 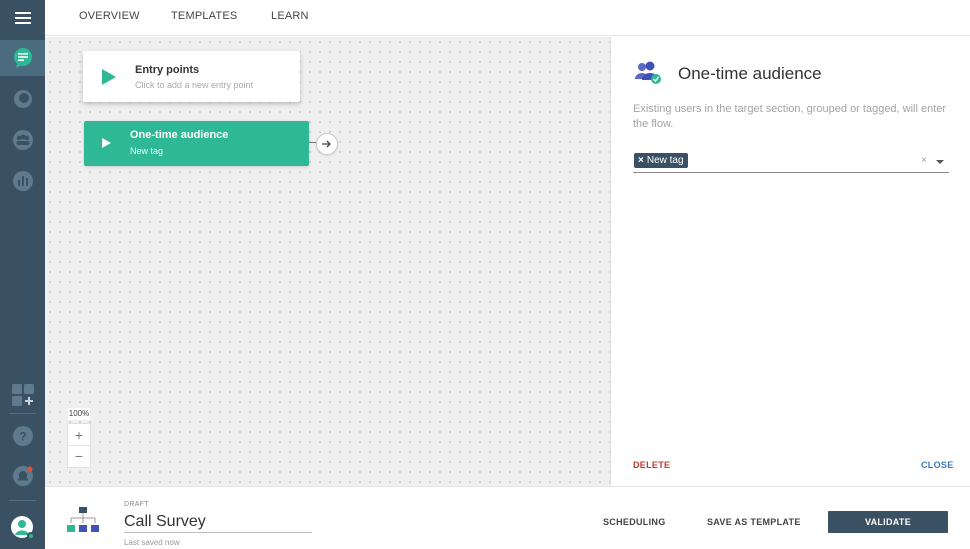 What do you see at coordinates (136, 504) in the screenshot?
I see `flow-status: DRAFT` at bounding box center [136, 504].